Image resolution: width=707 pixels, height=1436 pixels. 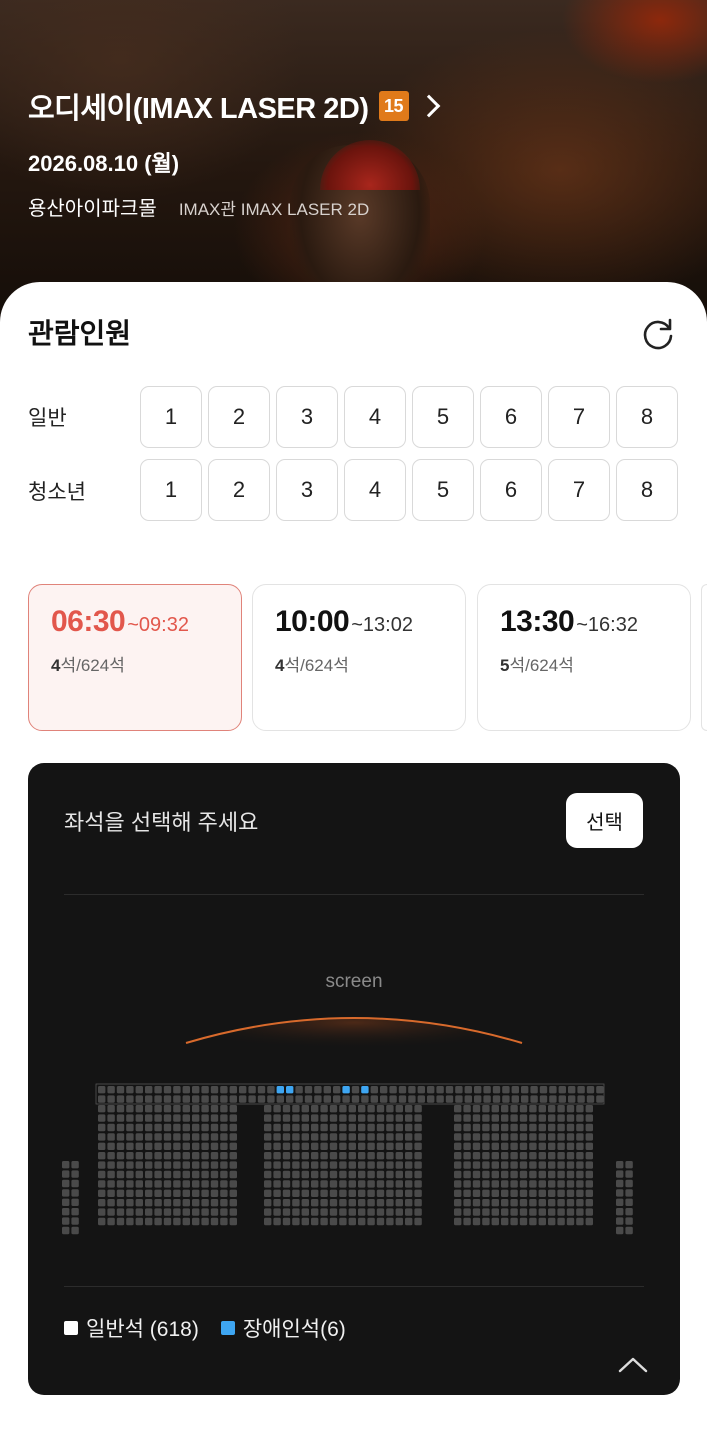 What do you see at coordinates (584, 657) in the screenshot?
I see `showtime-card: 13:30 ~16:32 5석/624석` at bounding box center [584, 657].